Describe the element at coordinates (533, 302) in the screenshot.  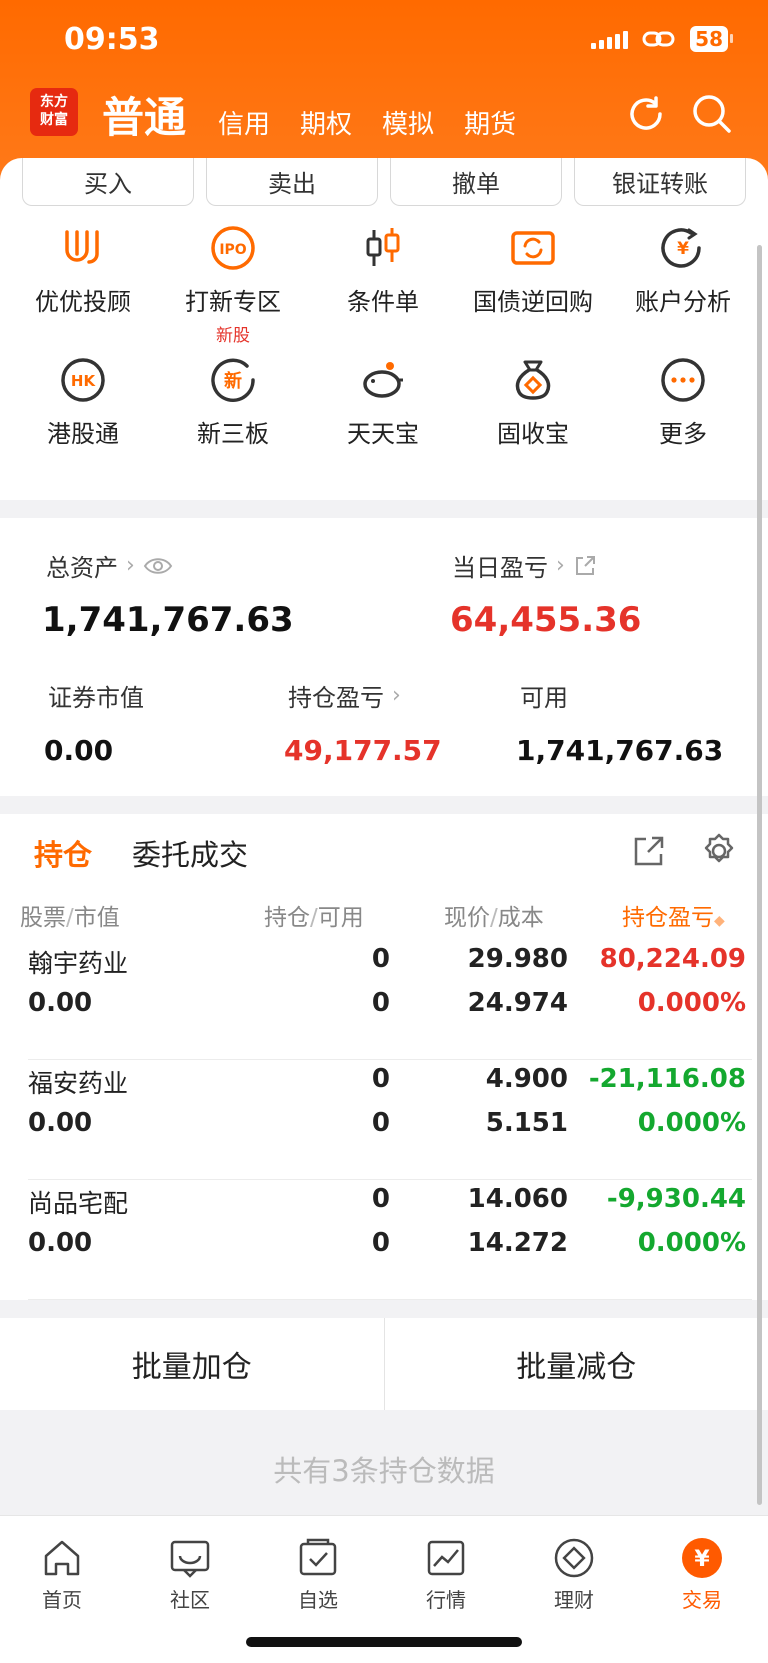
I see `grid-label: 国债逆回购` at that location.